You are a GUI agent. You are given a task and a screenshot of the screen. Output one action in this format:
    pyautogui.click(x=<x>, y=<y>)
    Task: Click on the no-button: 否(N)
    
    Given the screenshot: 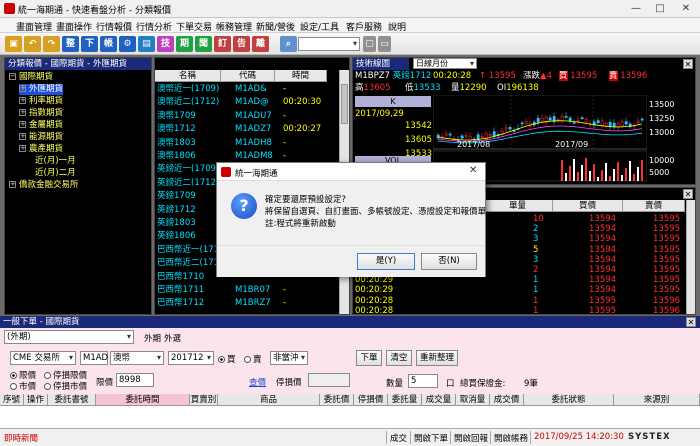 What is the action you would take?
    pyautogui.click(x=449, y=261)
    